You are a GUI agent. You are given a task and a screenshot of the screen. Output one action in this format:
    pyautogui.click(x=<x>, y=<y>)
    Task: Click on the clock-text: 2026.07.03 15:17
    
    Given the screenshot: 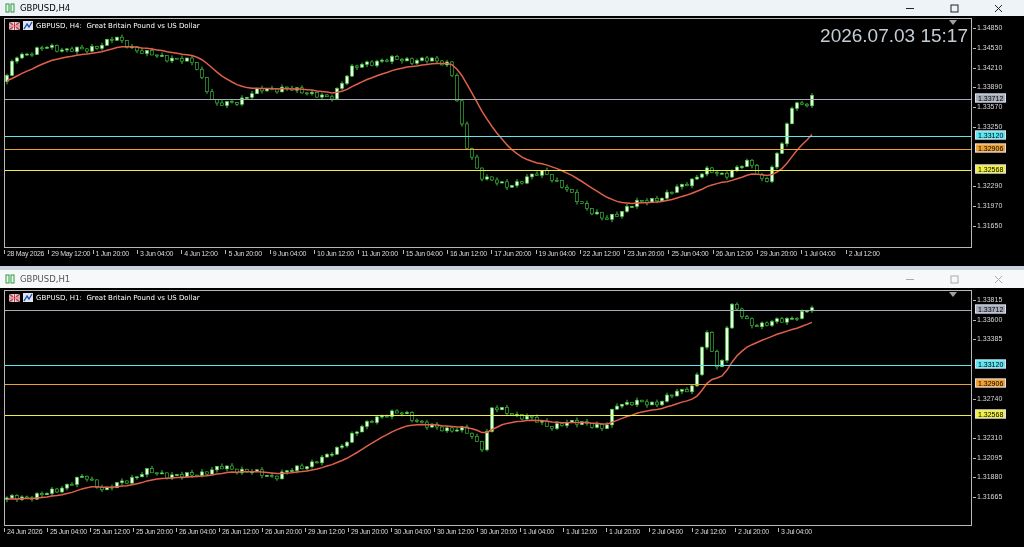 What is the action you would take?
    pyautogui.click(x=894, y=36)
    